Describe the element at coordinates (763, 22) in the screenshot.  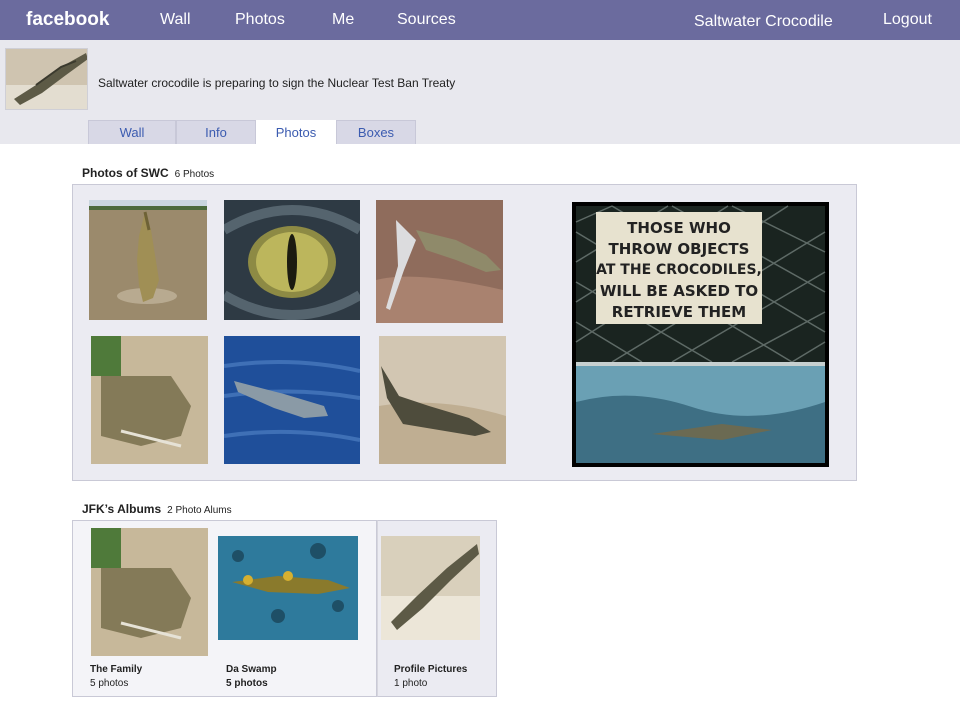
I see `user-name-link: Saltwater Crocodile` at that location.